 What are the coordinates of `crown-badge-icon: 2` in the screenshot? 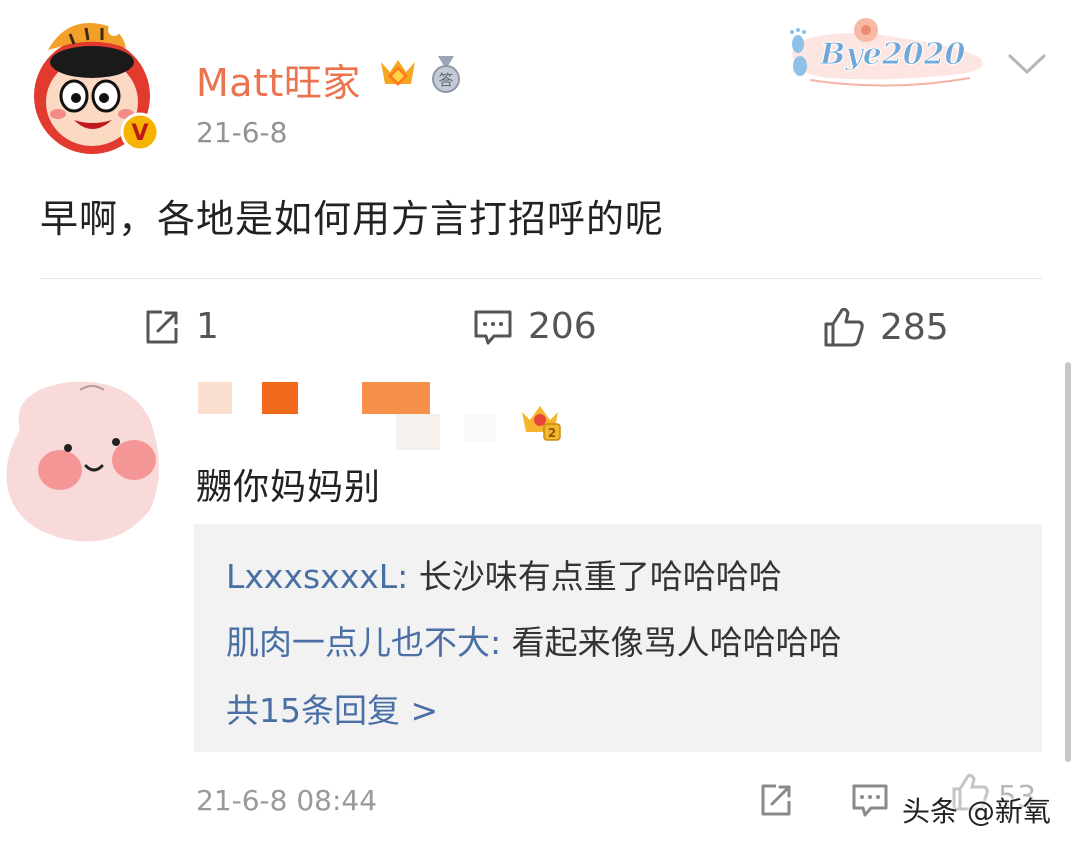 It's located at (541, 423).